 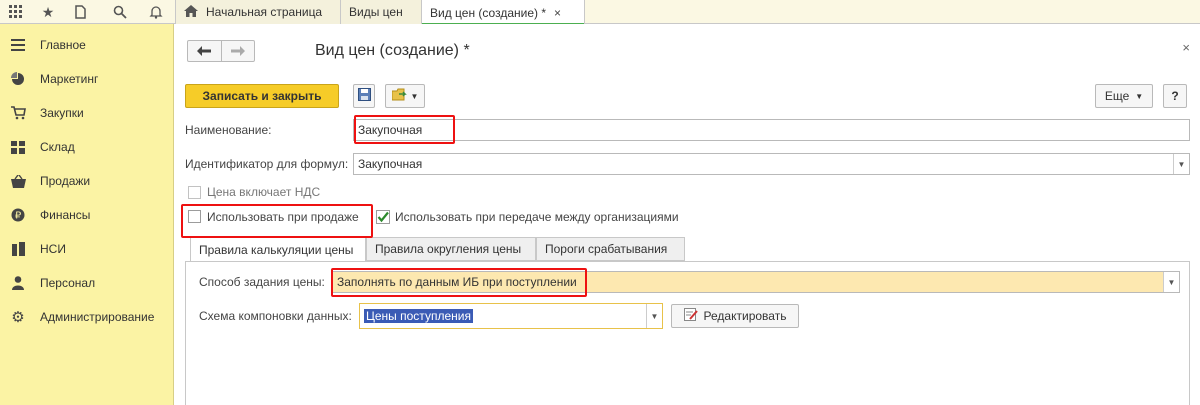 What do you see at coordinates (18, 181) in the screenshot?
I see `basket-icon` at bounding box center [18, 181].